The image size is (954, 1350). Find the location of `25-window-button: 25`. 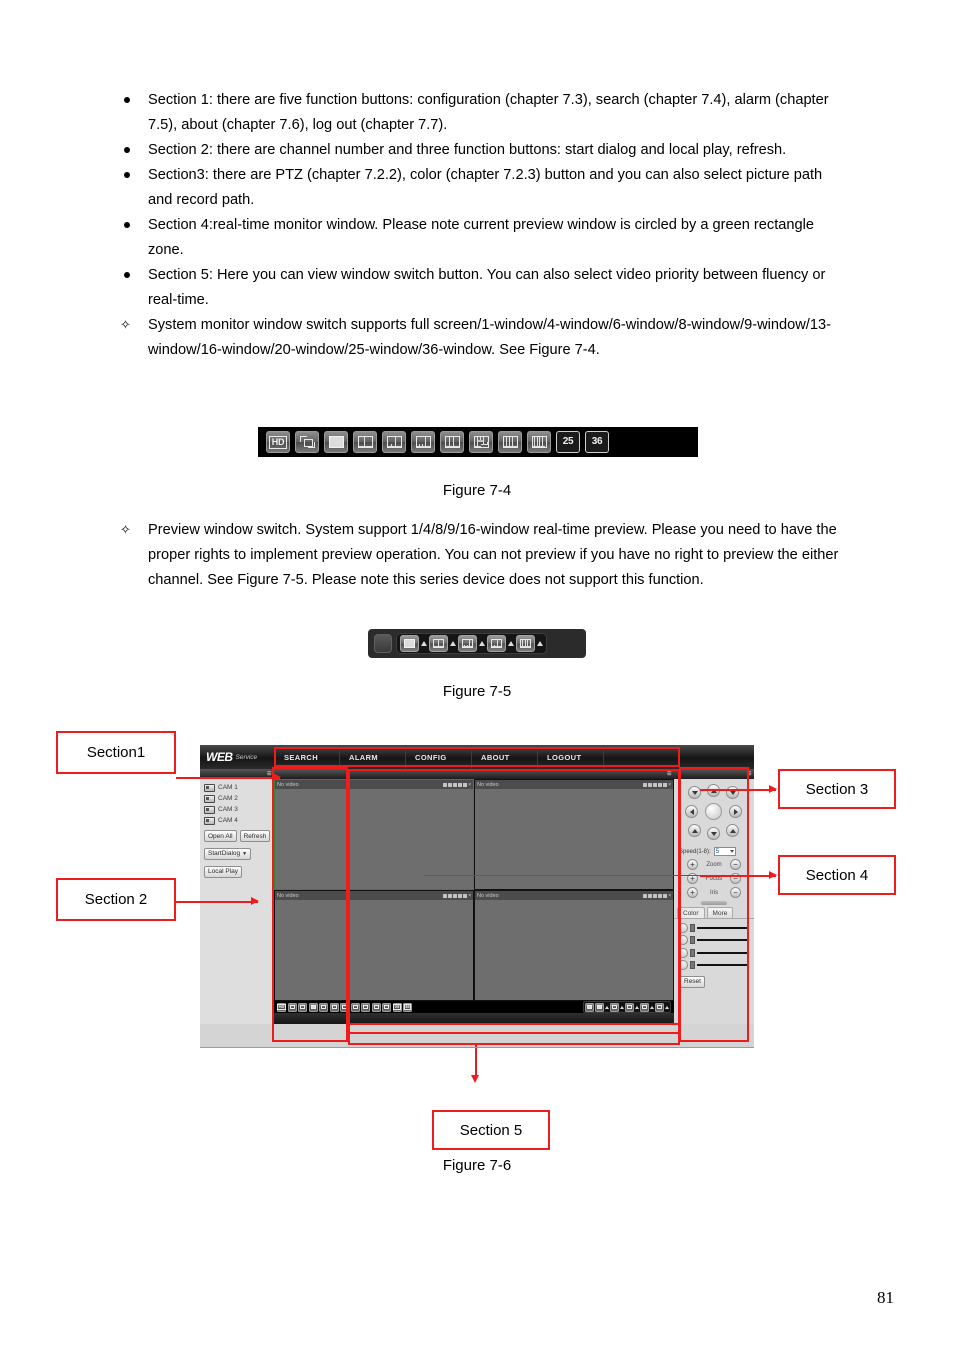

25-window-button: 25 is located at coordinates (568, 442).